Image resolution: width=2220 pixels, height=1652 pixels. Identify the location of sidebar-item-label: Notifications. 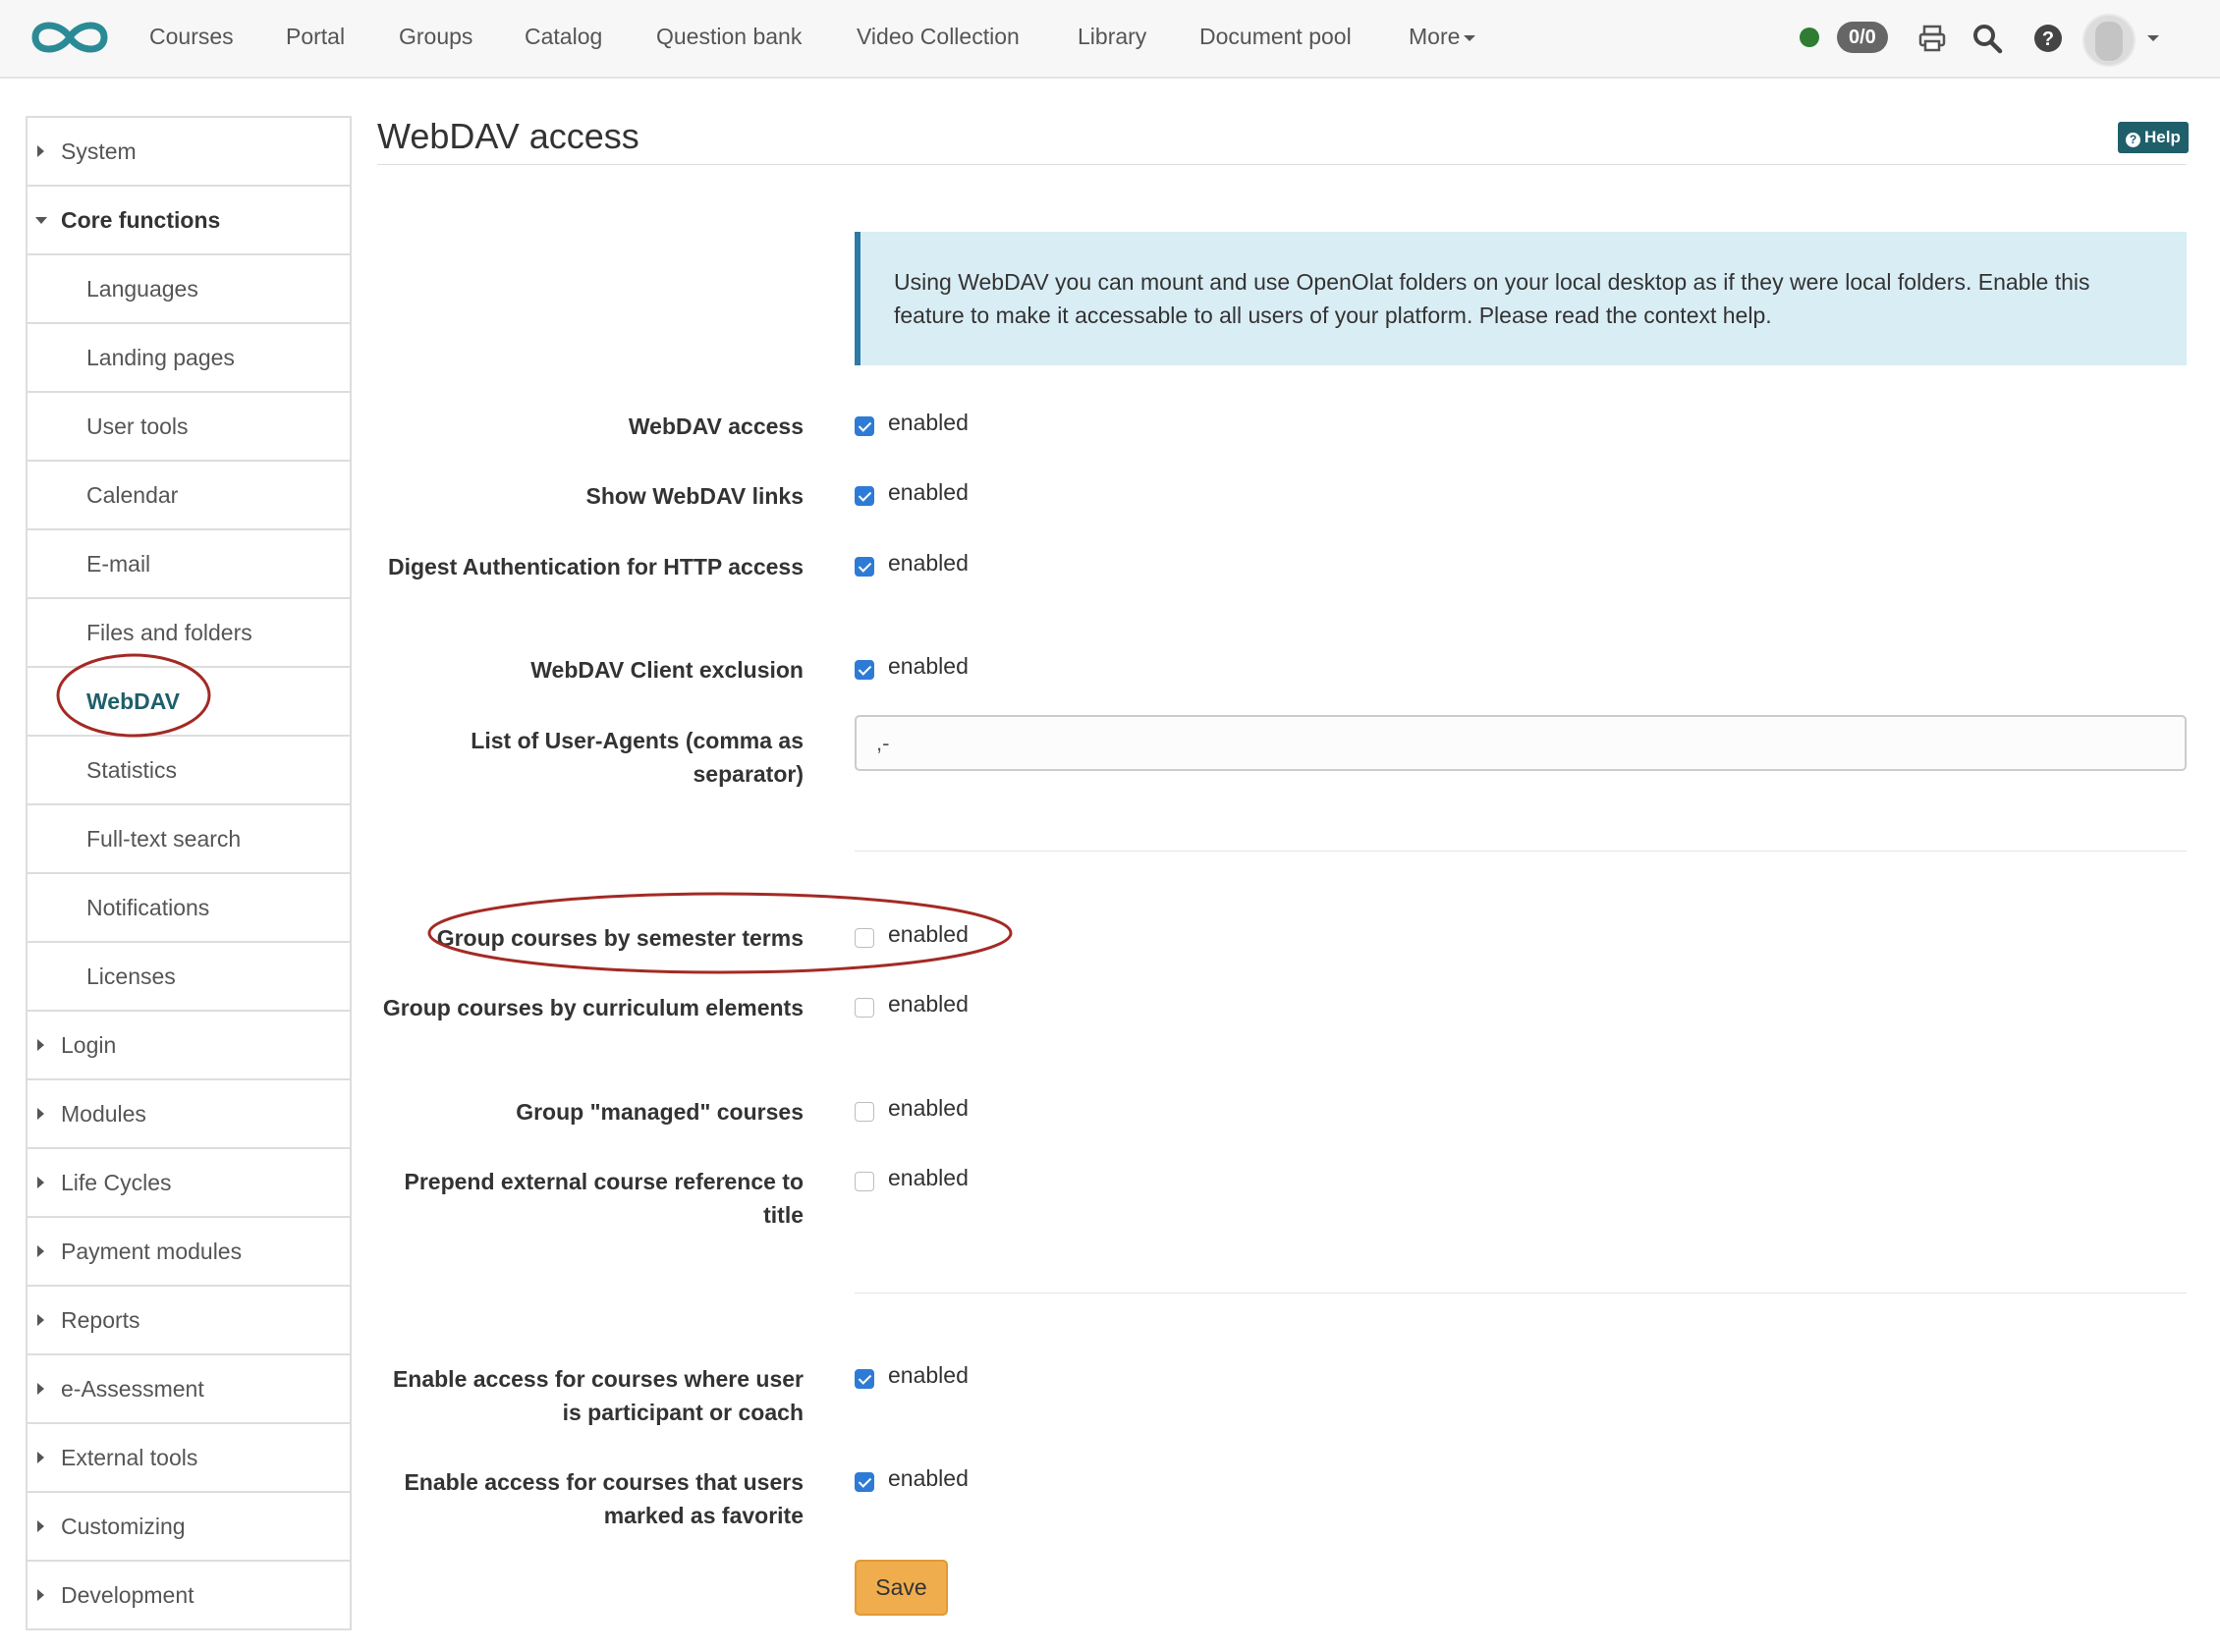
(148, 907).